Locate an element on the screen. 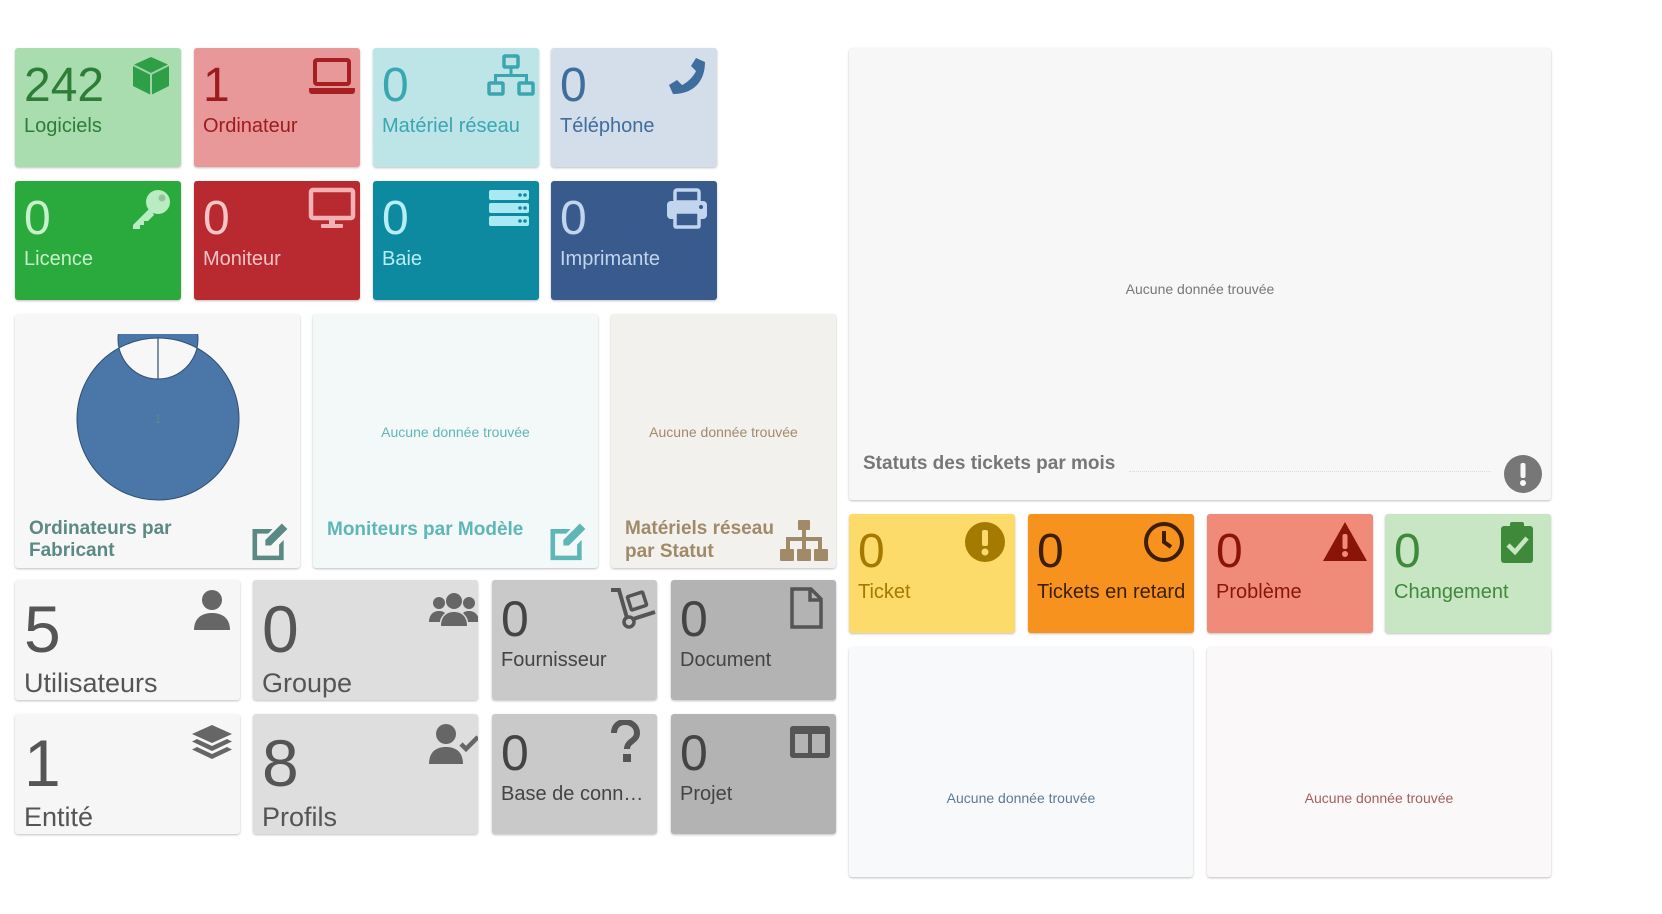 The image size is (1662, 914). chart-bottom-right: Aucune donnée trouvée is located at coordinates (1379, 762).